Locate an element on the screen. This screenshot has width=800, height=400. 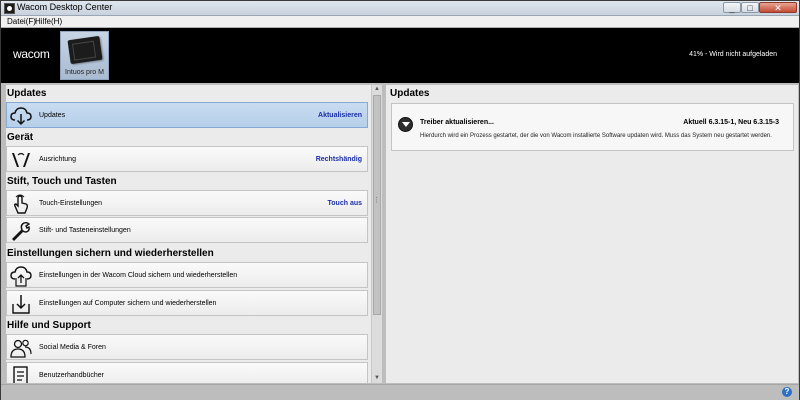
menu-bar: Datei(F) Hilfe(H) is located at coordinates (400, 22).